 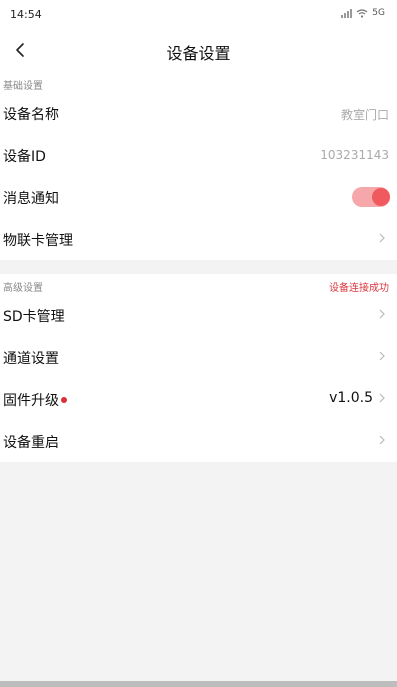 What do you see at coordinates (198, 113) in the screenshot?
I see `device-name-row: 设备名称 教室门口` at bounding box center [198, 113].